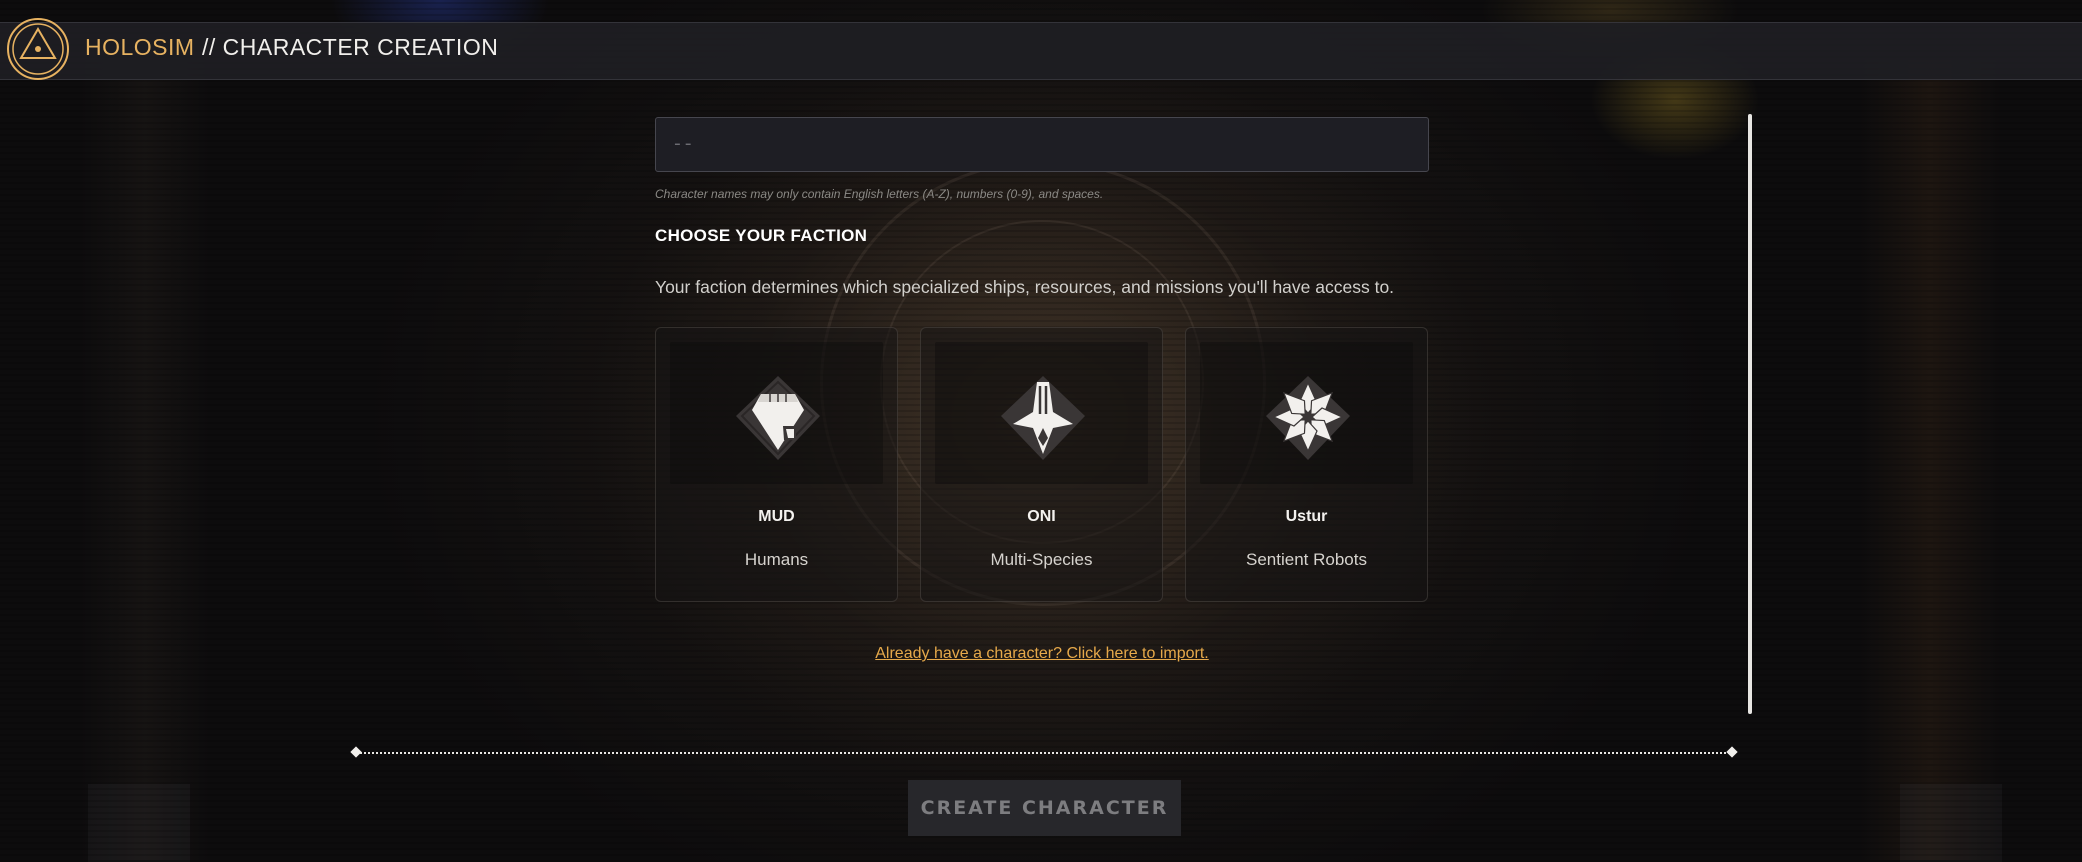  I want to click on faction-subtitle: Sentient Robots, so click(1306, 559).